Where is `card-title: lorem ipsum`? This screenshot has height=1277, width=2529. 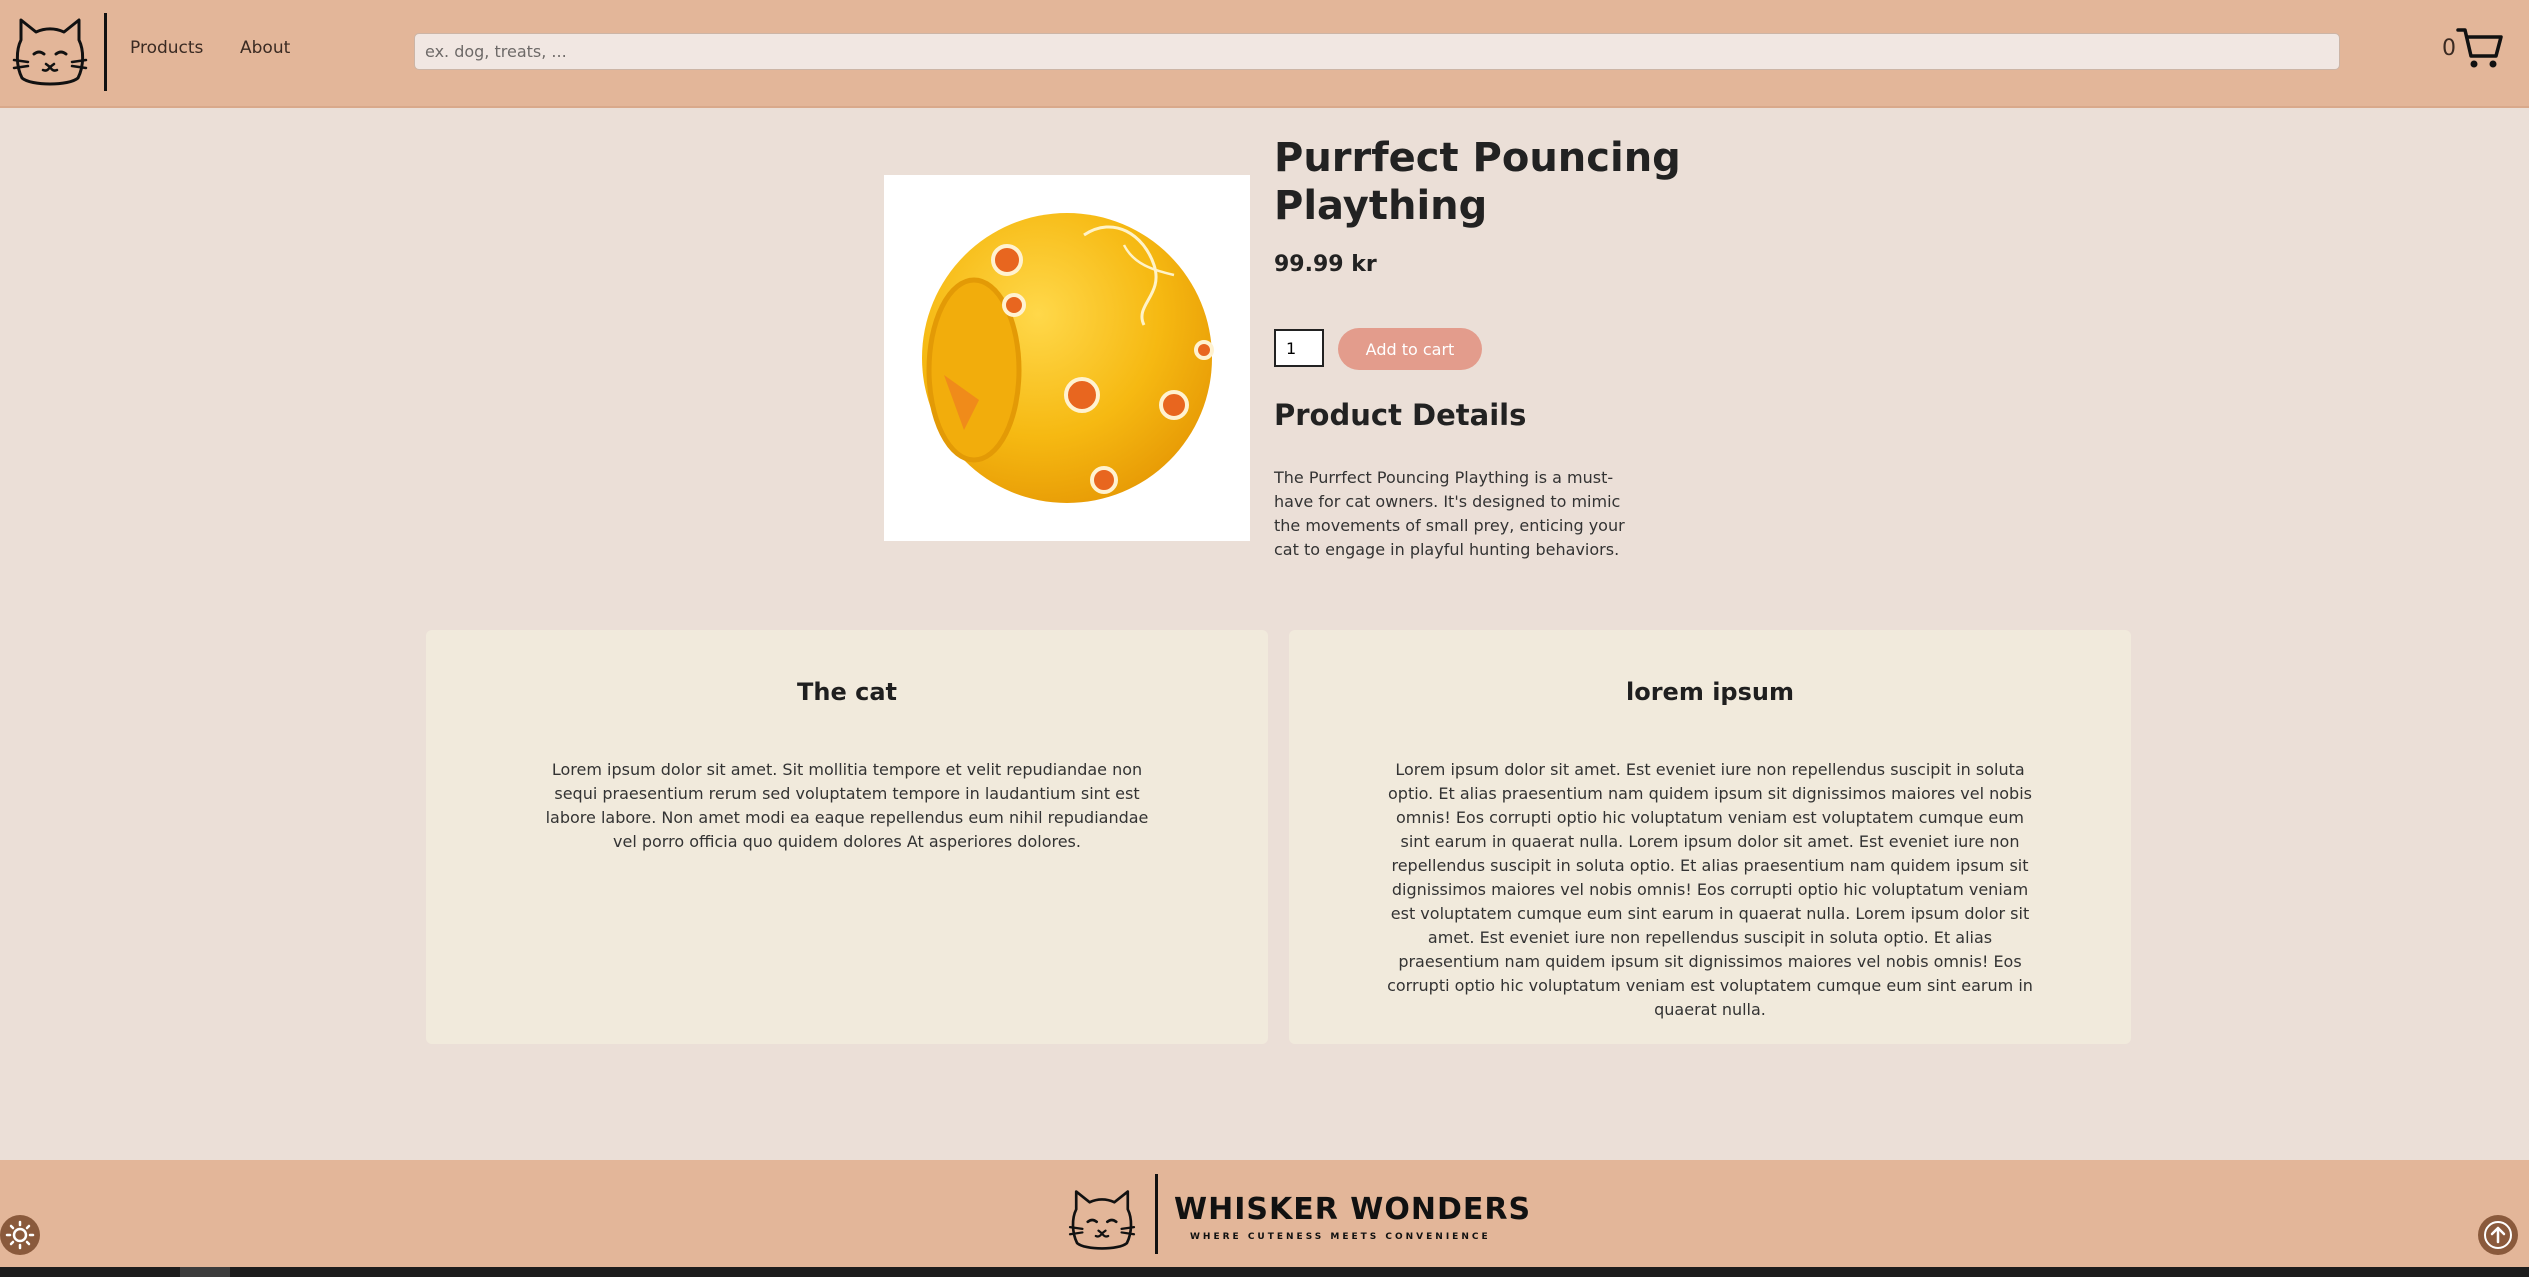
card-title: lorem ipsum is located at coordinates (1710, 692).